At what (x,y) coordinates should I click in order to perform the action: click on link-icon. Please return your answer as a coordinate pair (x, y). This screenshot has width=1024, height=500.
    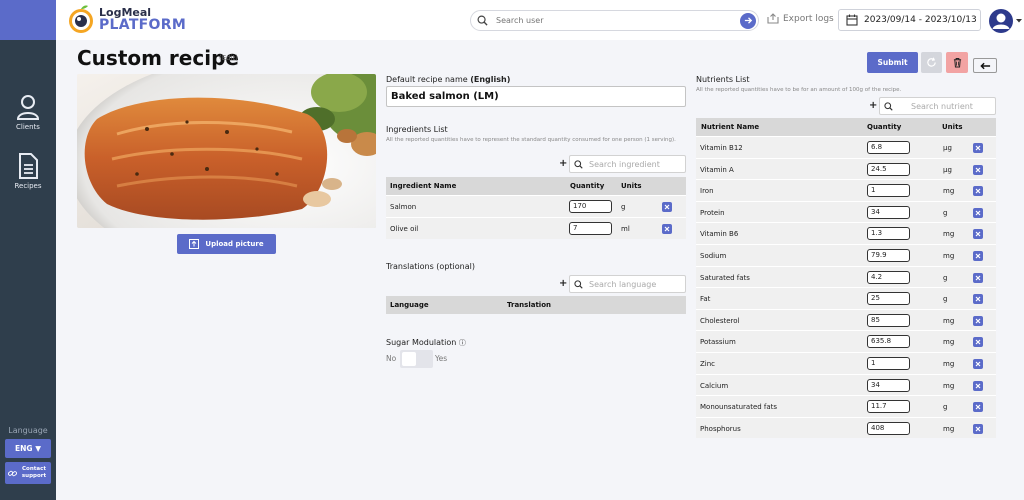
    Looking at the image, I should click on (12, 473).